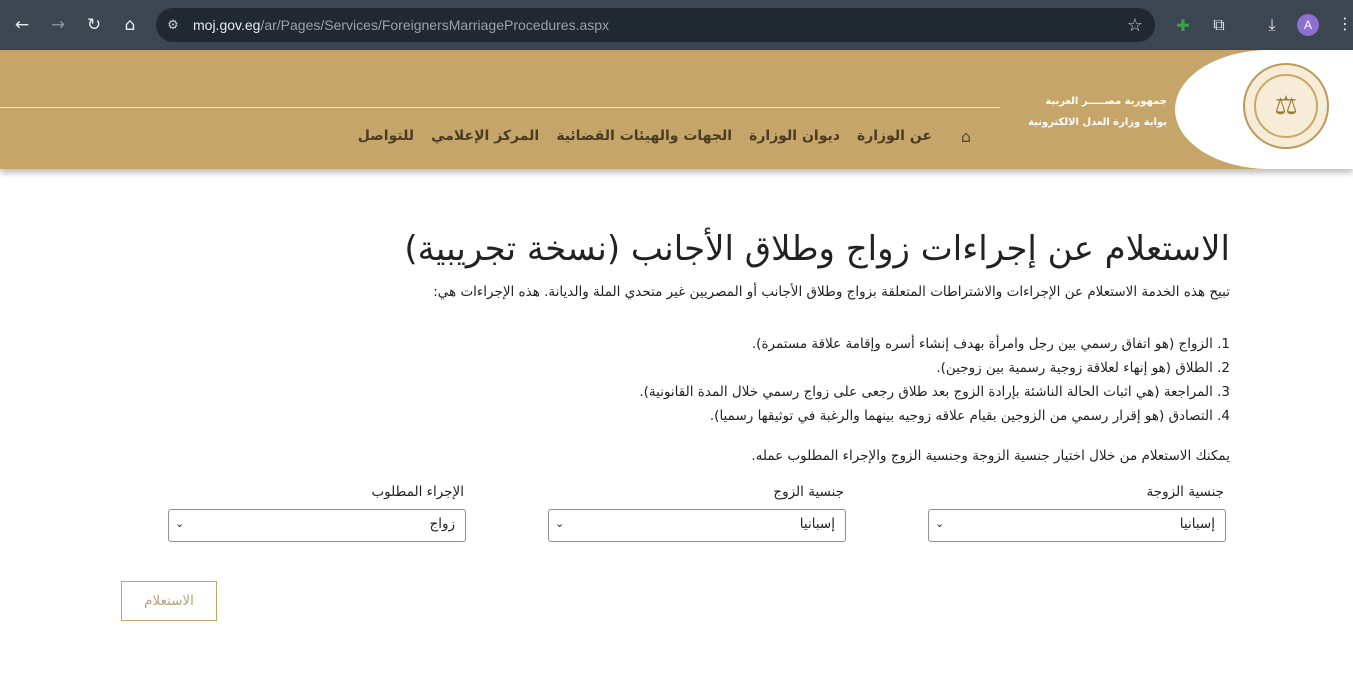  What do you see at coordinates (227, 25) in the screenshot?
I see `url-host: moj.gov.eg` at bounding box center [227, 25].